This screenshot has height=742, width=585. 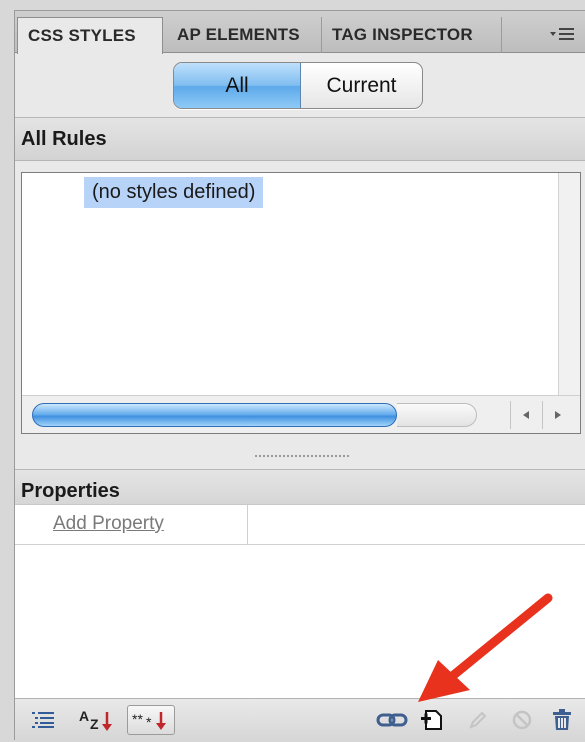 I want to click on tab-ap-elements: AP ELEMENTS, so click(x=244, y=35).